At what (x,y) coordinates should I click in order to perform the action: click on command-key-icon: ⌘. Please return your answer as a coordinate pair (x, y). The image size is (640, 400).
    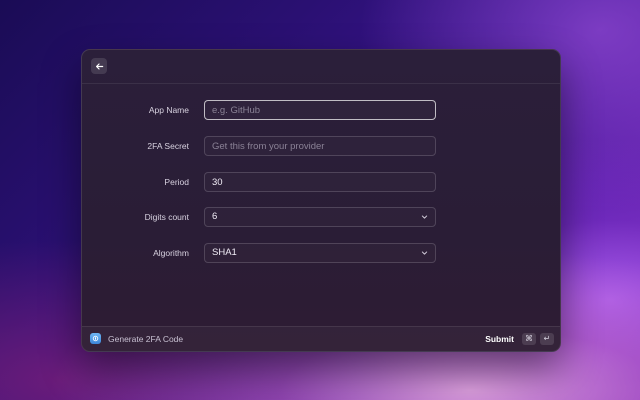
    Looking at the image, I should click on (529, 339).